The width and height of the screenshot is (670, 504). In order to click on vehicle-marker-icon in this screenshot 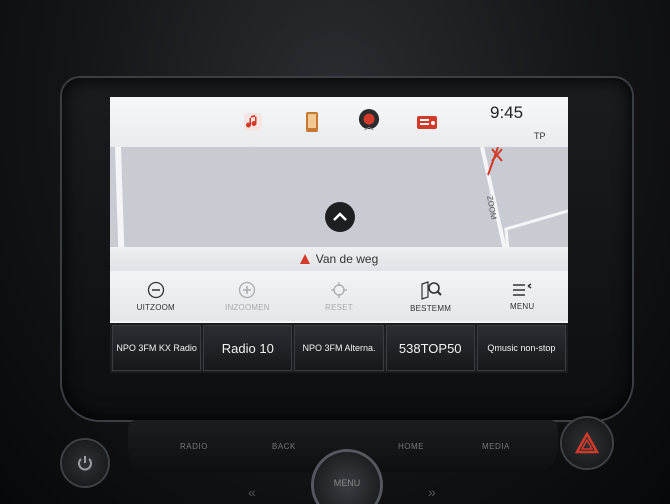, I will do `click(304, 259)`.